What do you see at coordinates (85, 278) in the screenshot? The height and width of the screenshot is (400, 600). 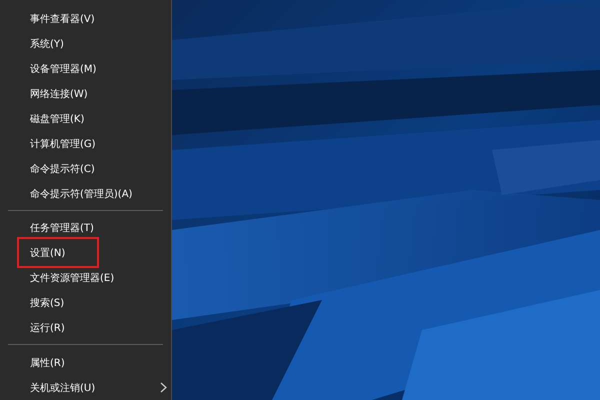 I see `menu-item: 文件资源管理器(E)` at bounding box center [85, 278].